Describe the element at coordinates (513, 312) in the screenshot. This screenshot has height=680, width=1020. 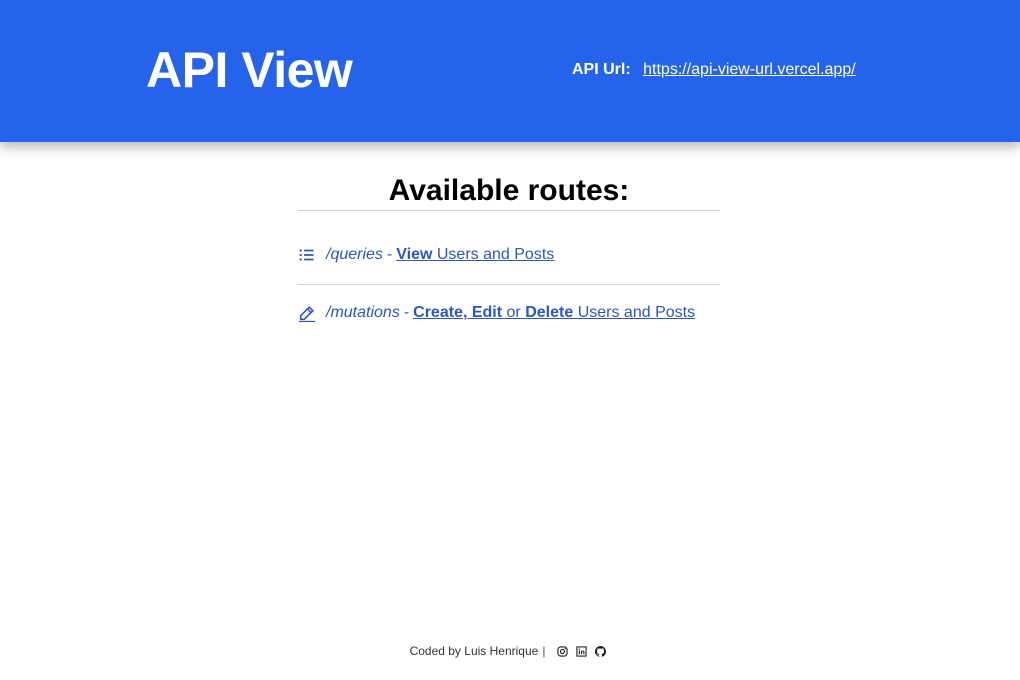
I see `or-text: or` at that location.